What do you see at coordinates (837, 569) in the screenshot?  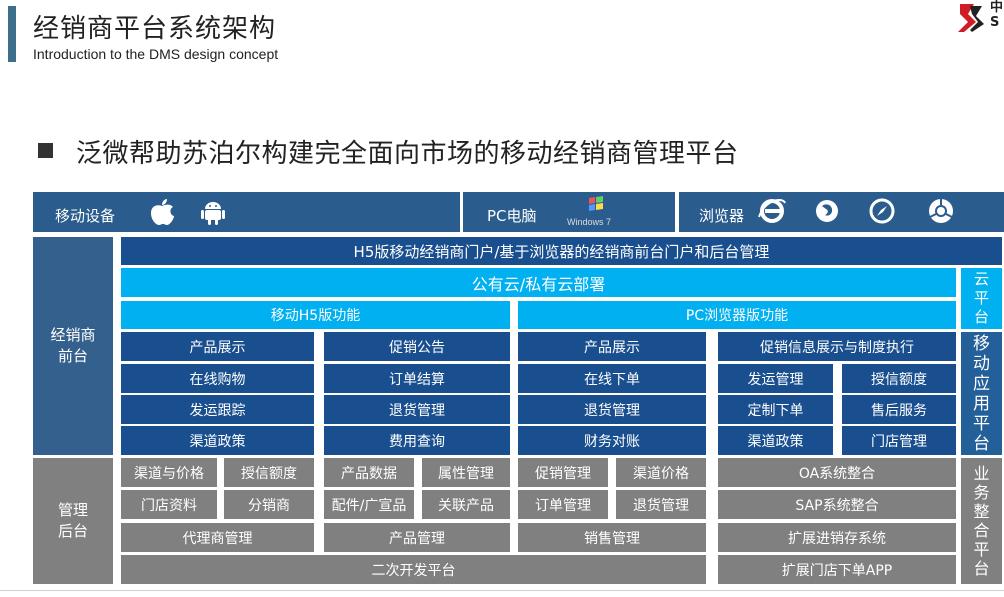 I see `backend-cell: 扩展门店下单APP` at bounding box center [837, 569].